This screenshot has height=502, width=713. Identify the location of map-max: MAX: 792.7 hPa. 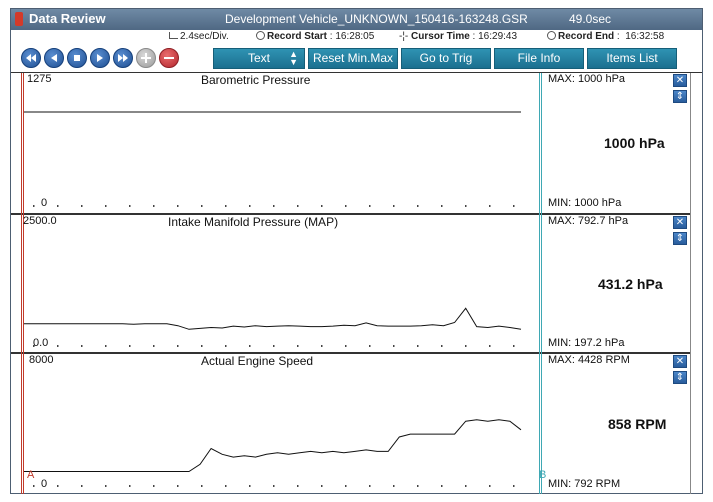
(588, 221).